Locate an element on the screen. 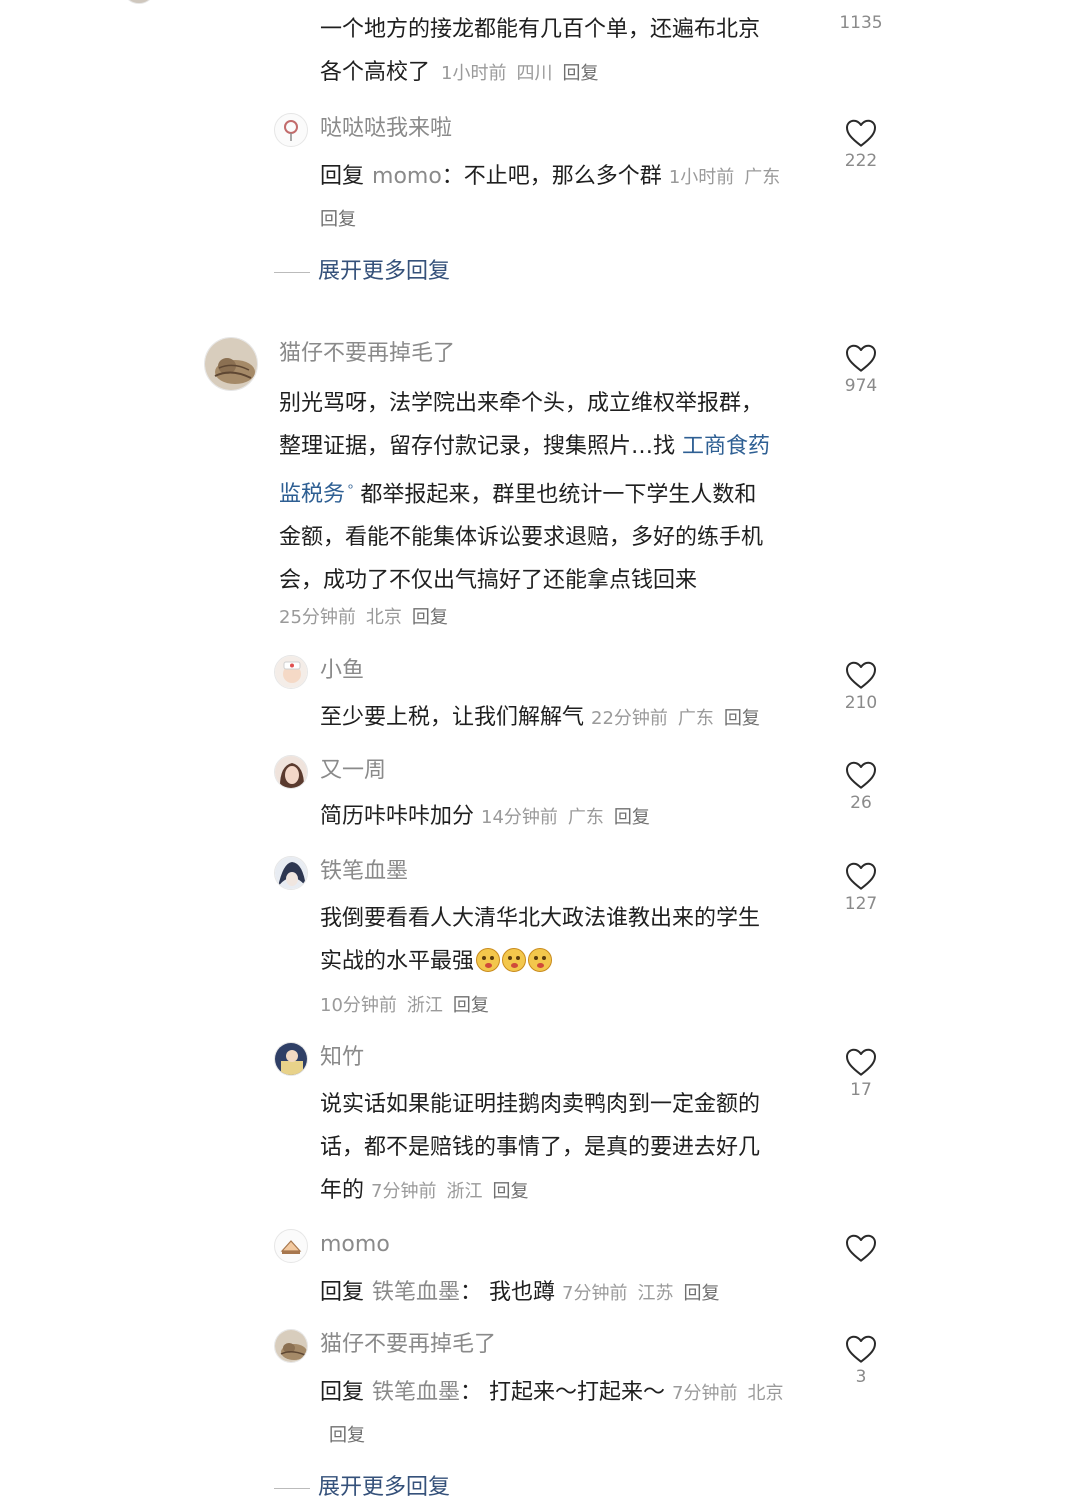 Image resolution: width=1080 pixels, height=1510 pixels. cake-slice-avatar-icon is located at coordinates (291, 1247).